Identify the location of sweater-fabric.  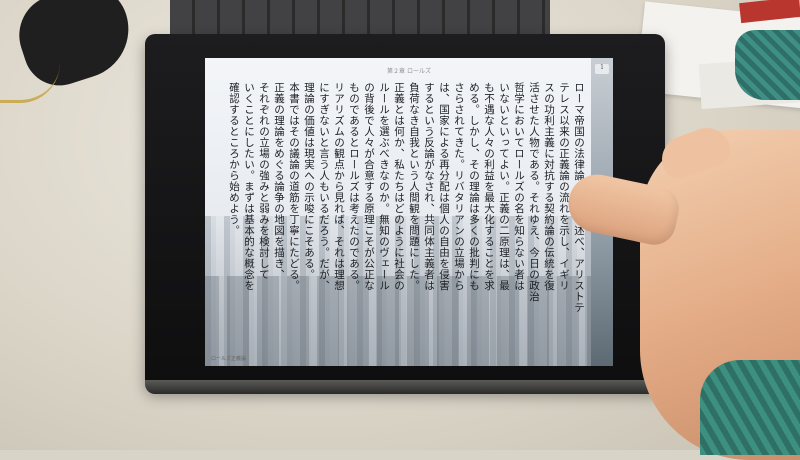
(767, 65).